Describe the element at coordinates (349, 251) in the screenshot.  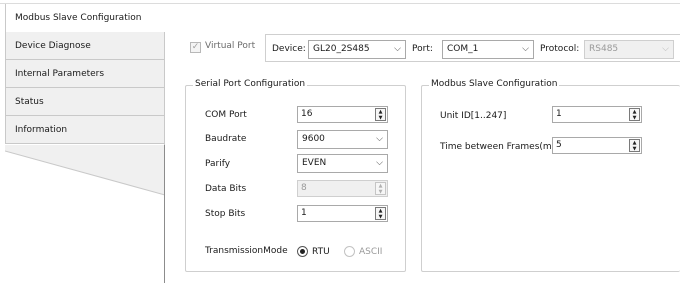
I see `ascii-radio` at that location.